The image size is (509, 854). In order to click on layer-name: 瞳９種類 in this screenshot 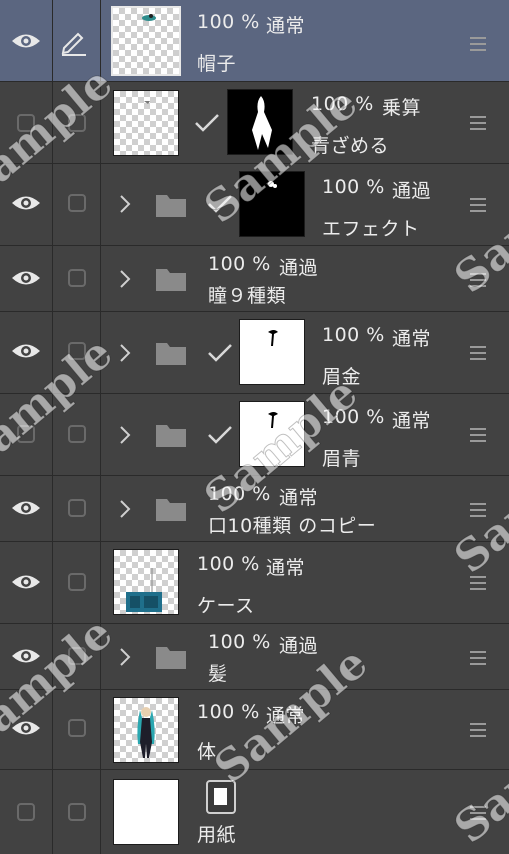, I will do `click(247, 296)`.